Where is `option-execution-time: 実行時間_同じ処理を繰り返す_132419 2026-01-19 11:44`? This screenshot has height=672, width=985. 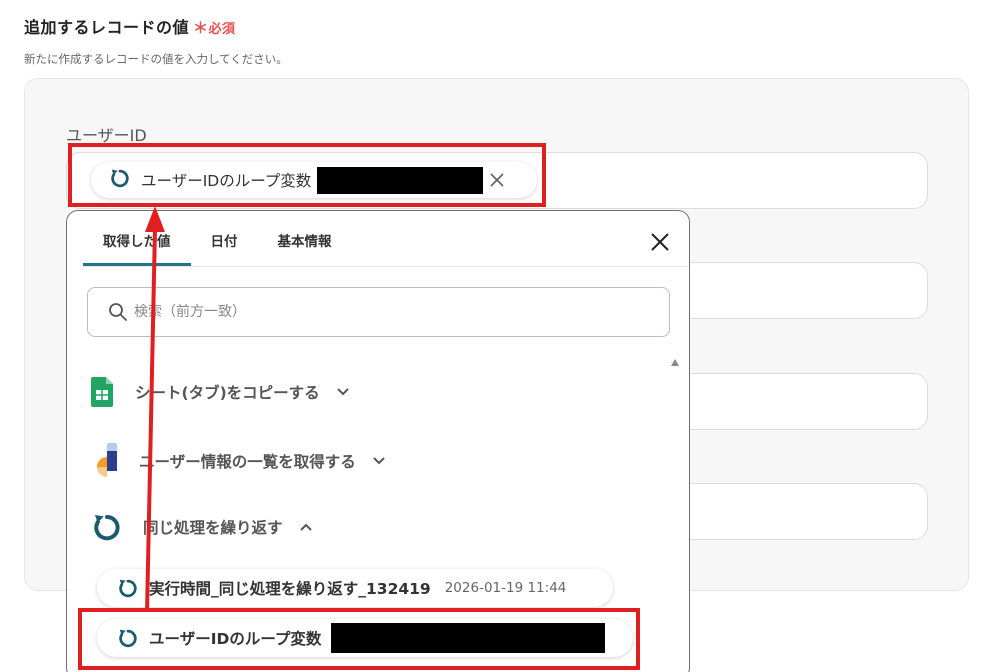
option-execution-time: 実行時間_同じ処理を繰り返す_132419 2026-01-19 11:44 is located at coordinates (355, 588).